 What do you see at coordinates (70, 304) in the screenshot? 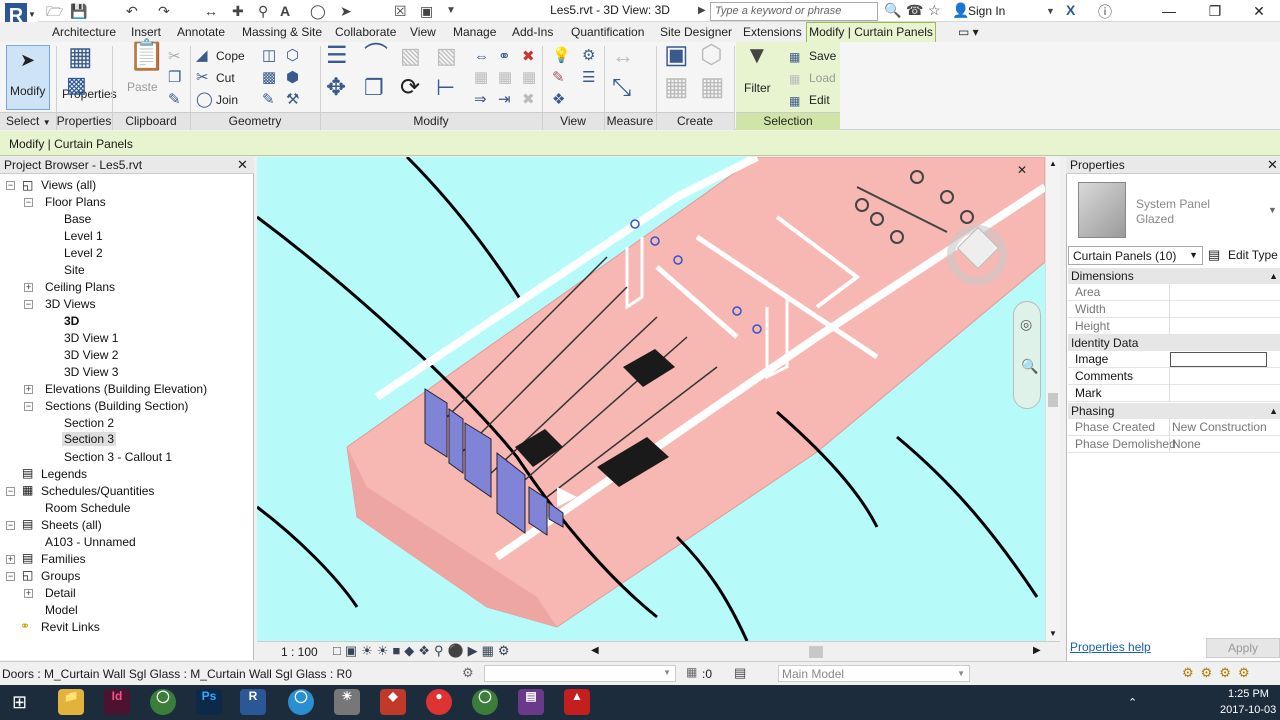
I see `tree-item-3d-views: 3D Views` at bounding box center [70, 304].